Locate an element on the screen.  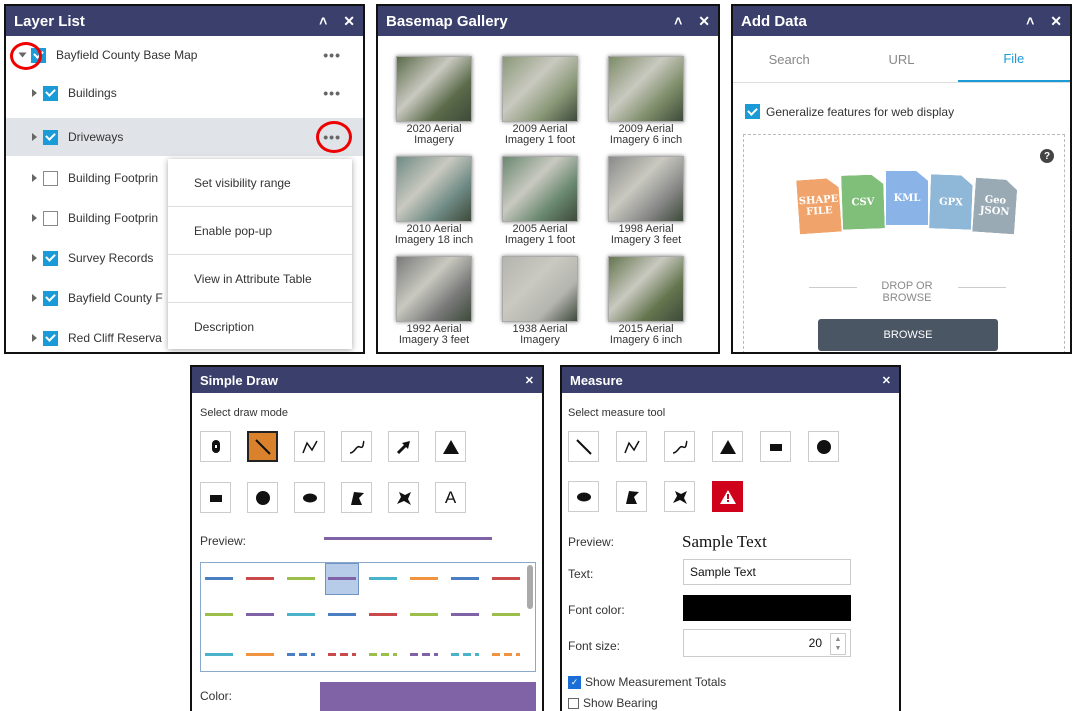
browse-button: BROWSE is located at coordinates (908, 335).